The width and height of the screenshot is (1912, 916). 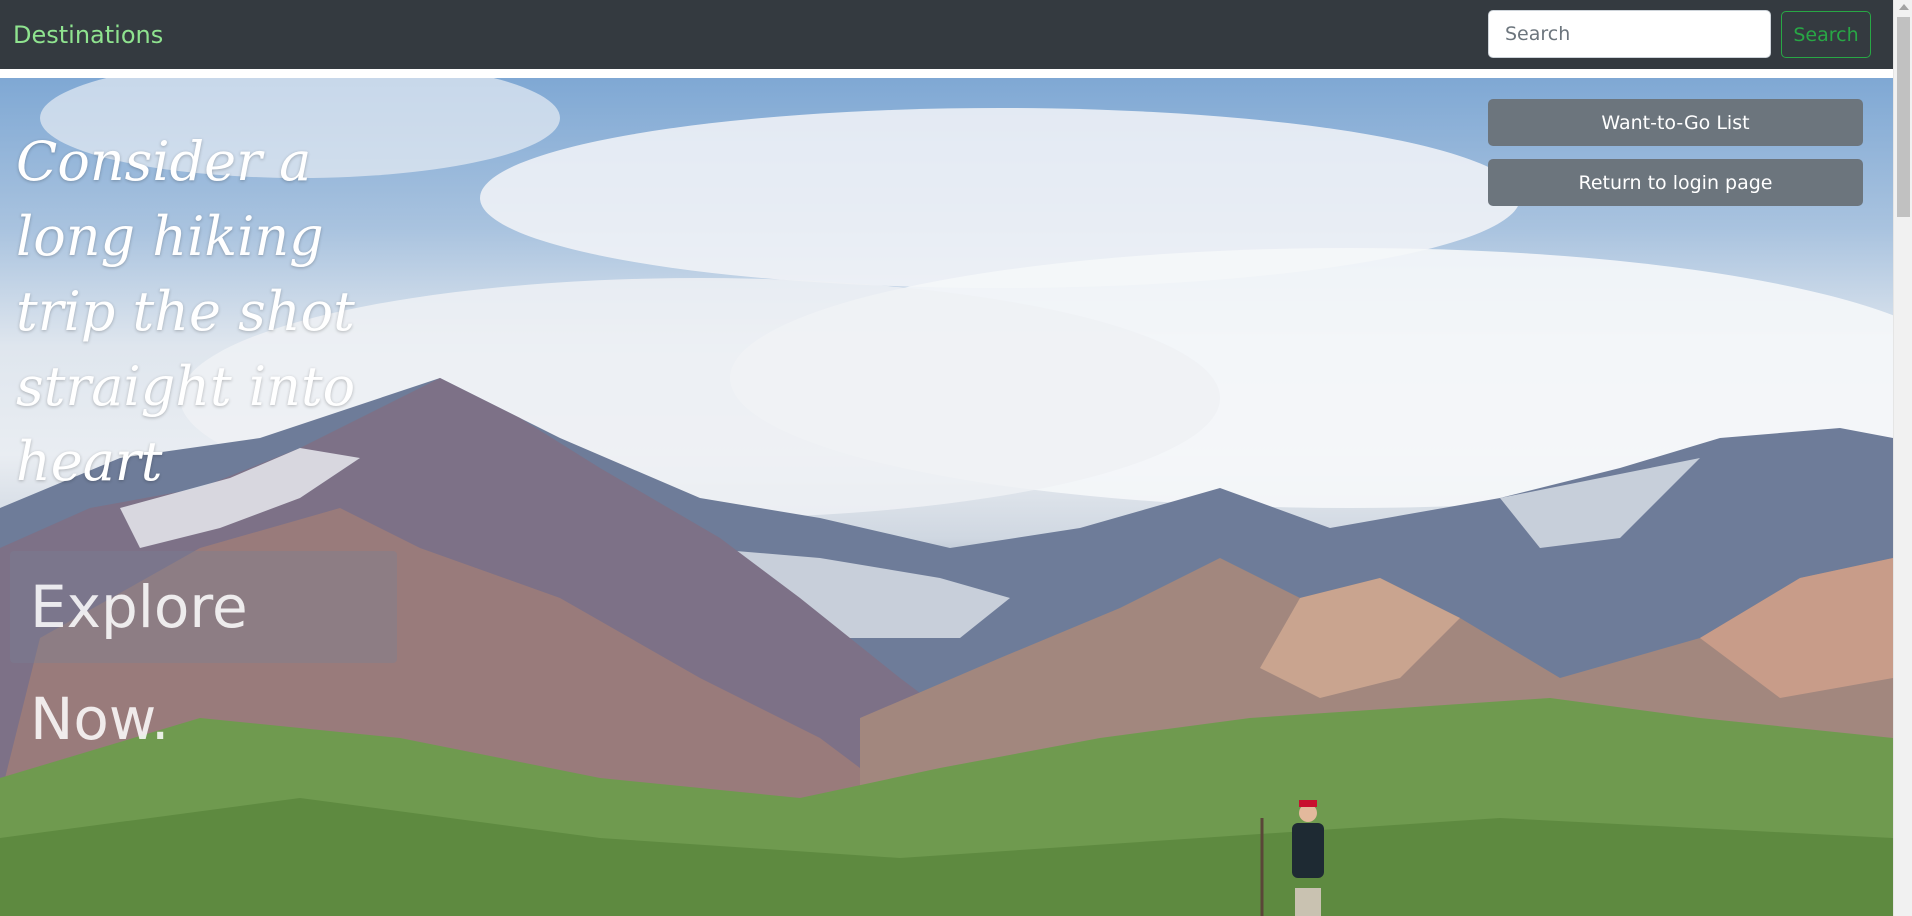 I want to click on explore-now-button: Explore Now., so click(x=203, y=652).